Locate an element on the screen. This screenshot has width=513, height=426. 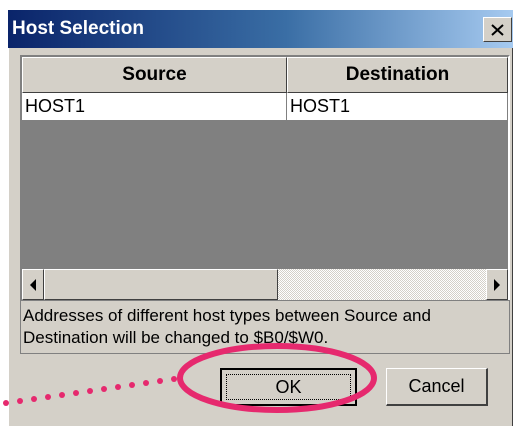
highlight-annotation is located at coordinates (190, 378).